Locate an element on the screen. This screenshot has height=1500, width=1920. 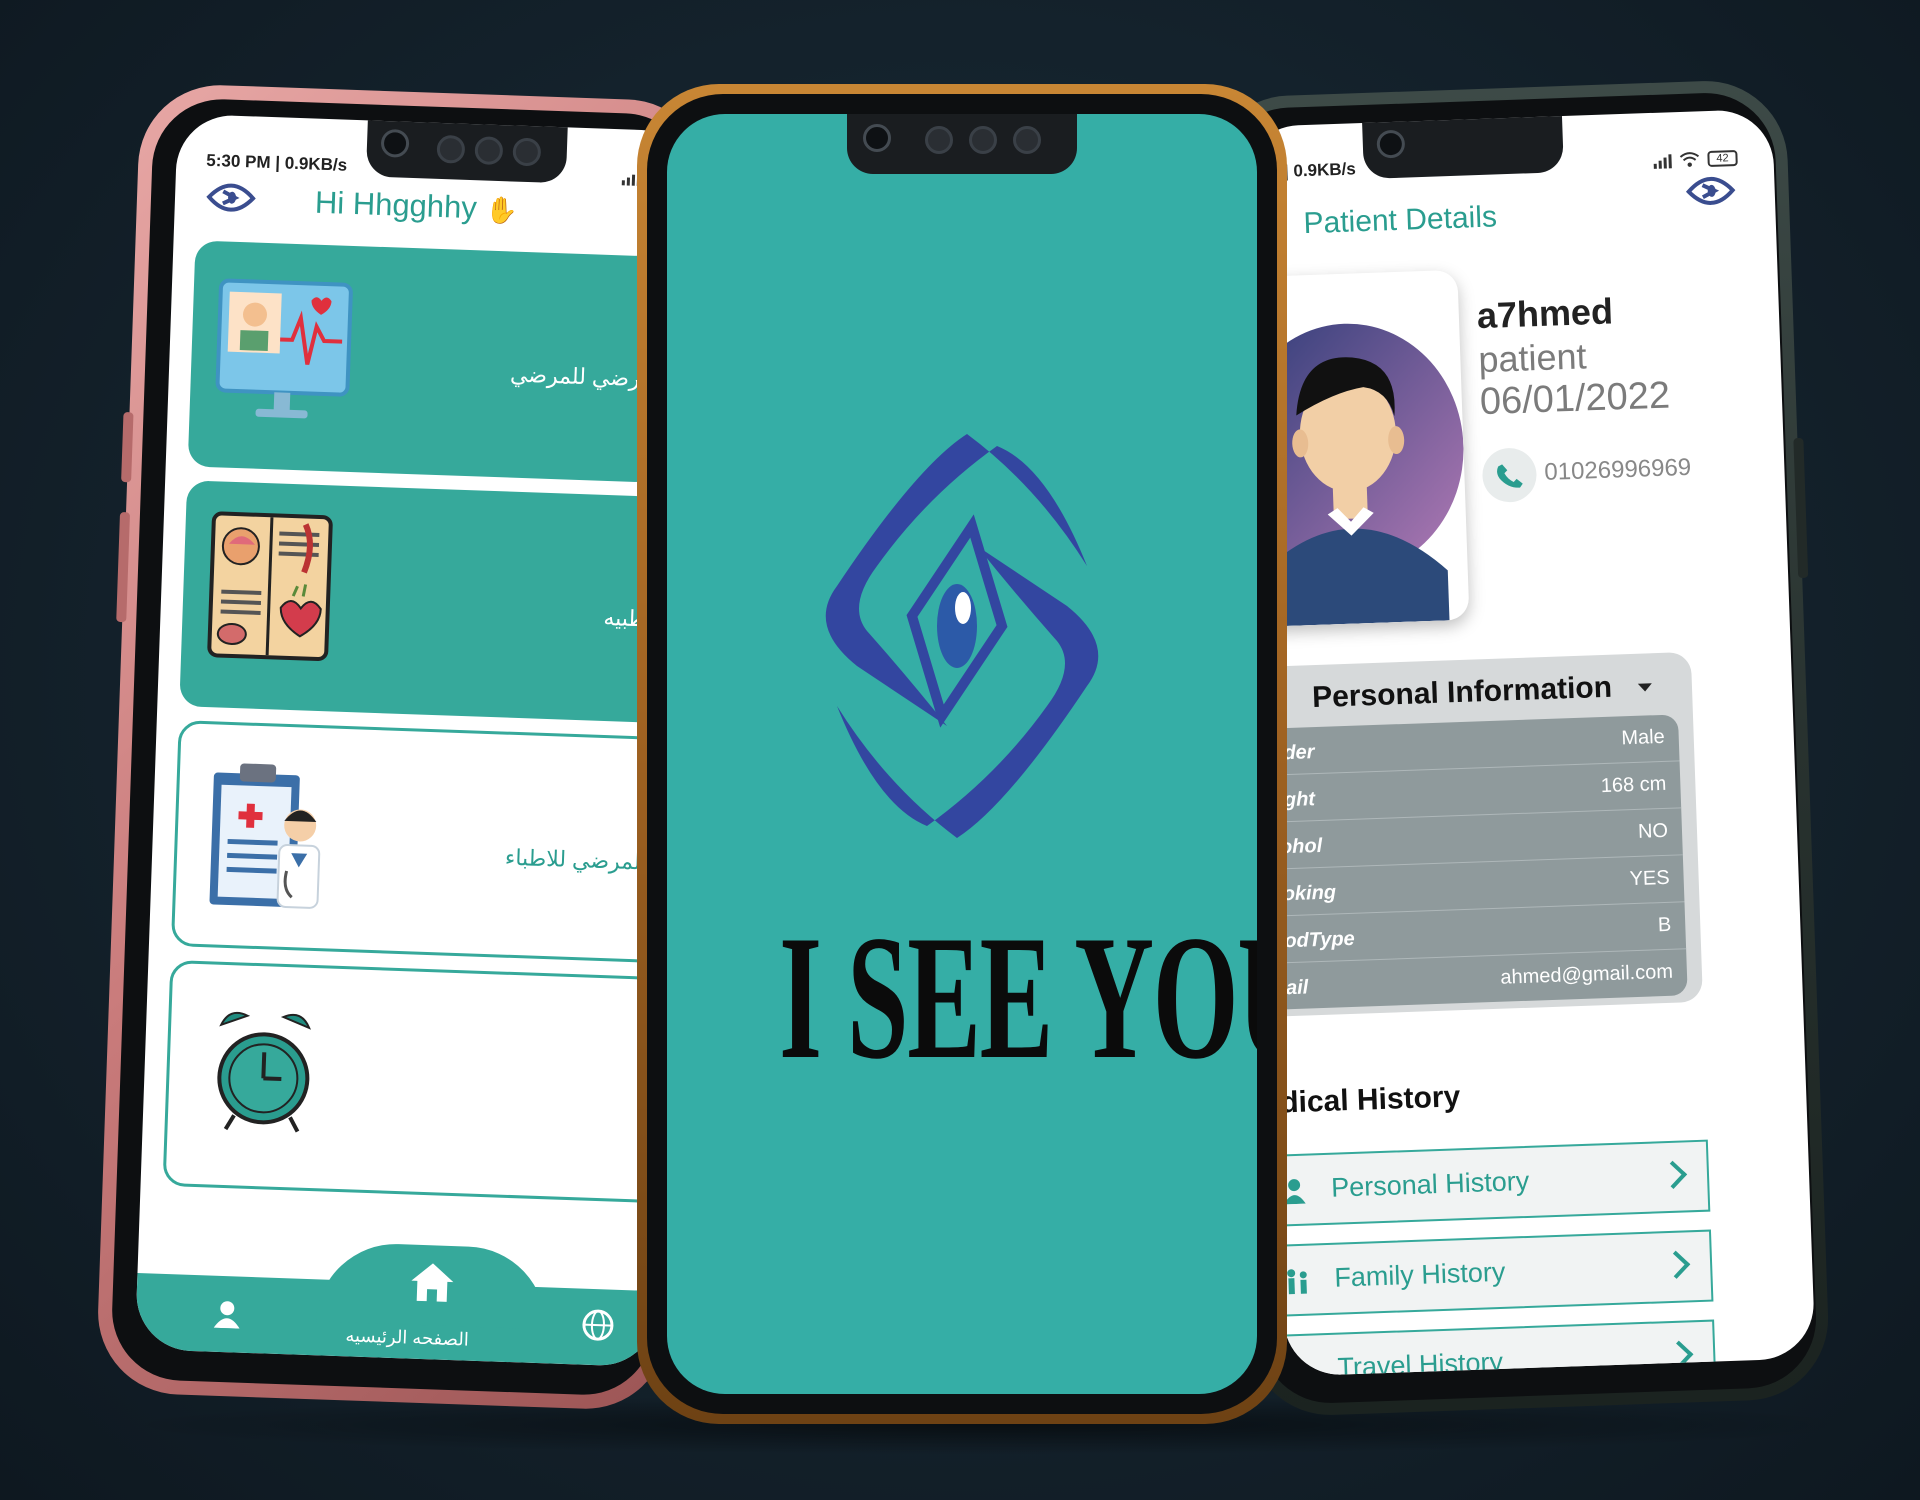
phone-icon is located at coordinates (1510, 476).